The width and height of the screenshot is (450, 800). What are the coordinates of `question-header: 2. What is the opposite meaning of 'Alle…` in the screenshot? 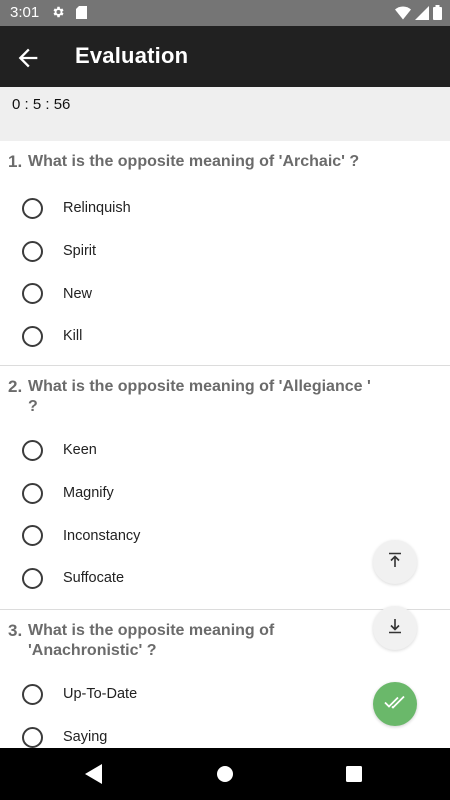 It's located at (225, 391).